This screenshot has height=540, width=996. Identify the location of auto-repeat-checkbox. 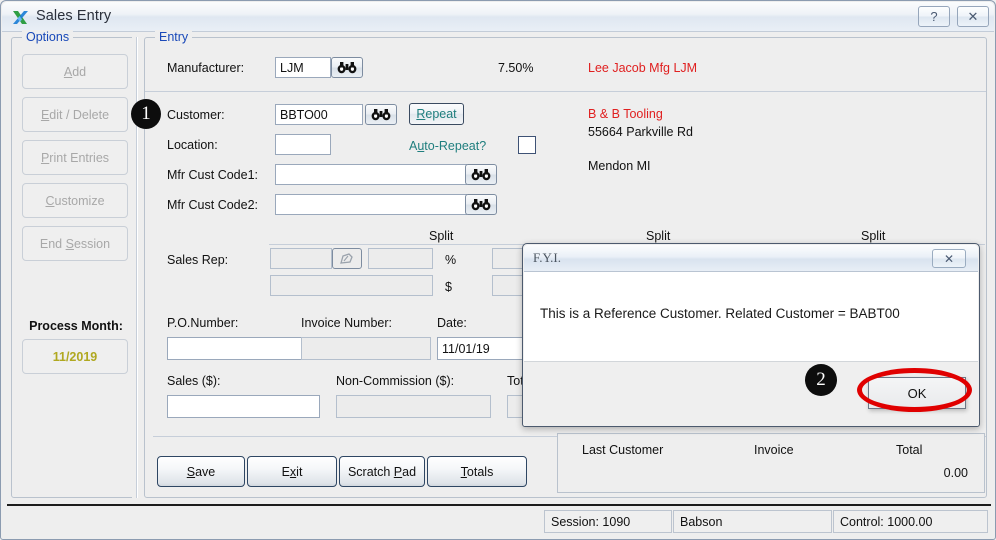
(527, 145).